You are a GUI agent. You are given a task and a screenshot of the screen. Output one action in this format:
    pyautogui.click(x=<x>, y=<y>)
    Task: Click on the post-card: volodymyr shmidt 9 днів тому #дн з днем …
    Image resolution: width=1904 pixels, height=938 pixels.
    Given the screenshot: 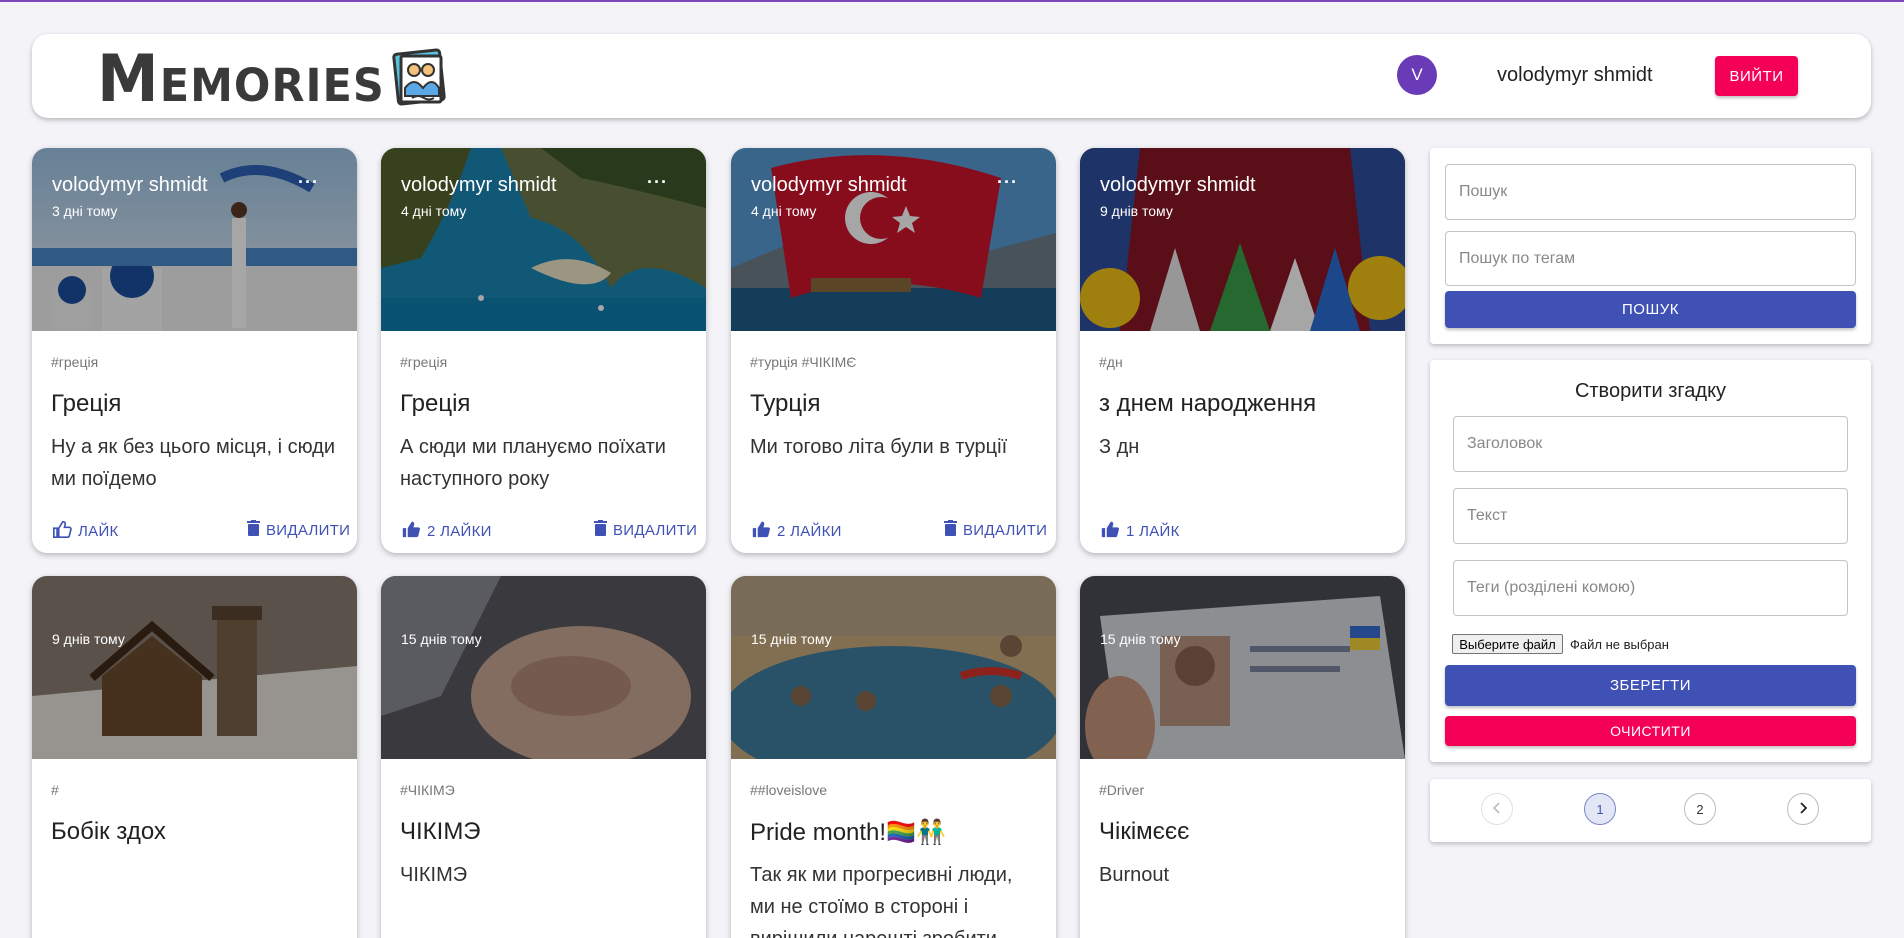 What is the action you would take?
    pyautogui.click(x=1242, y=350)
    